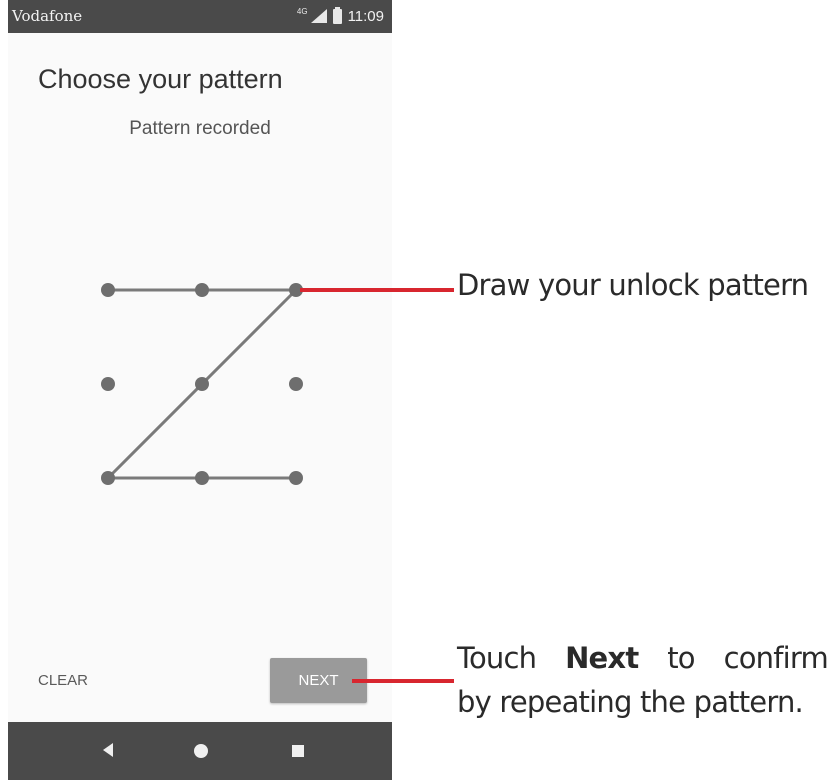 The height and width of the screenshot is (780, 828). What do you see at coordinates (298, 751) in the screenshot?
I see `recents-icon` at bounding box center [298, 751].